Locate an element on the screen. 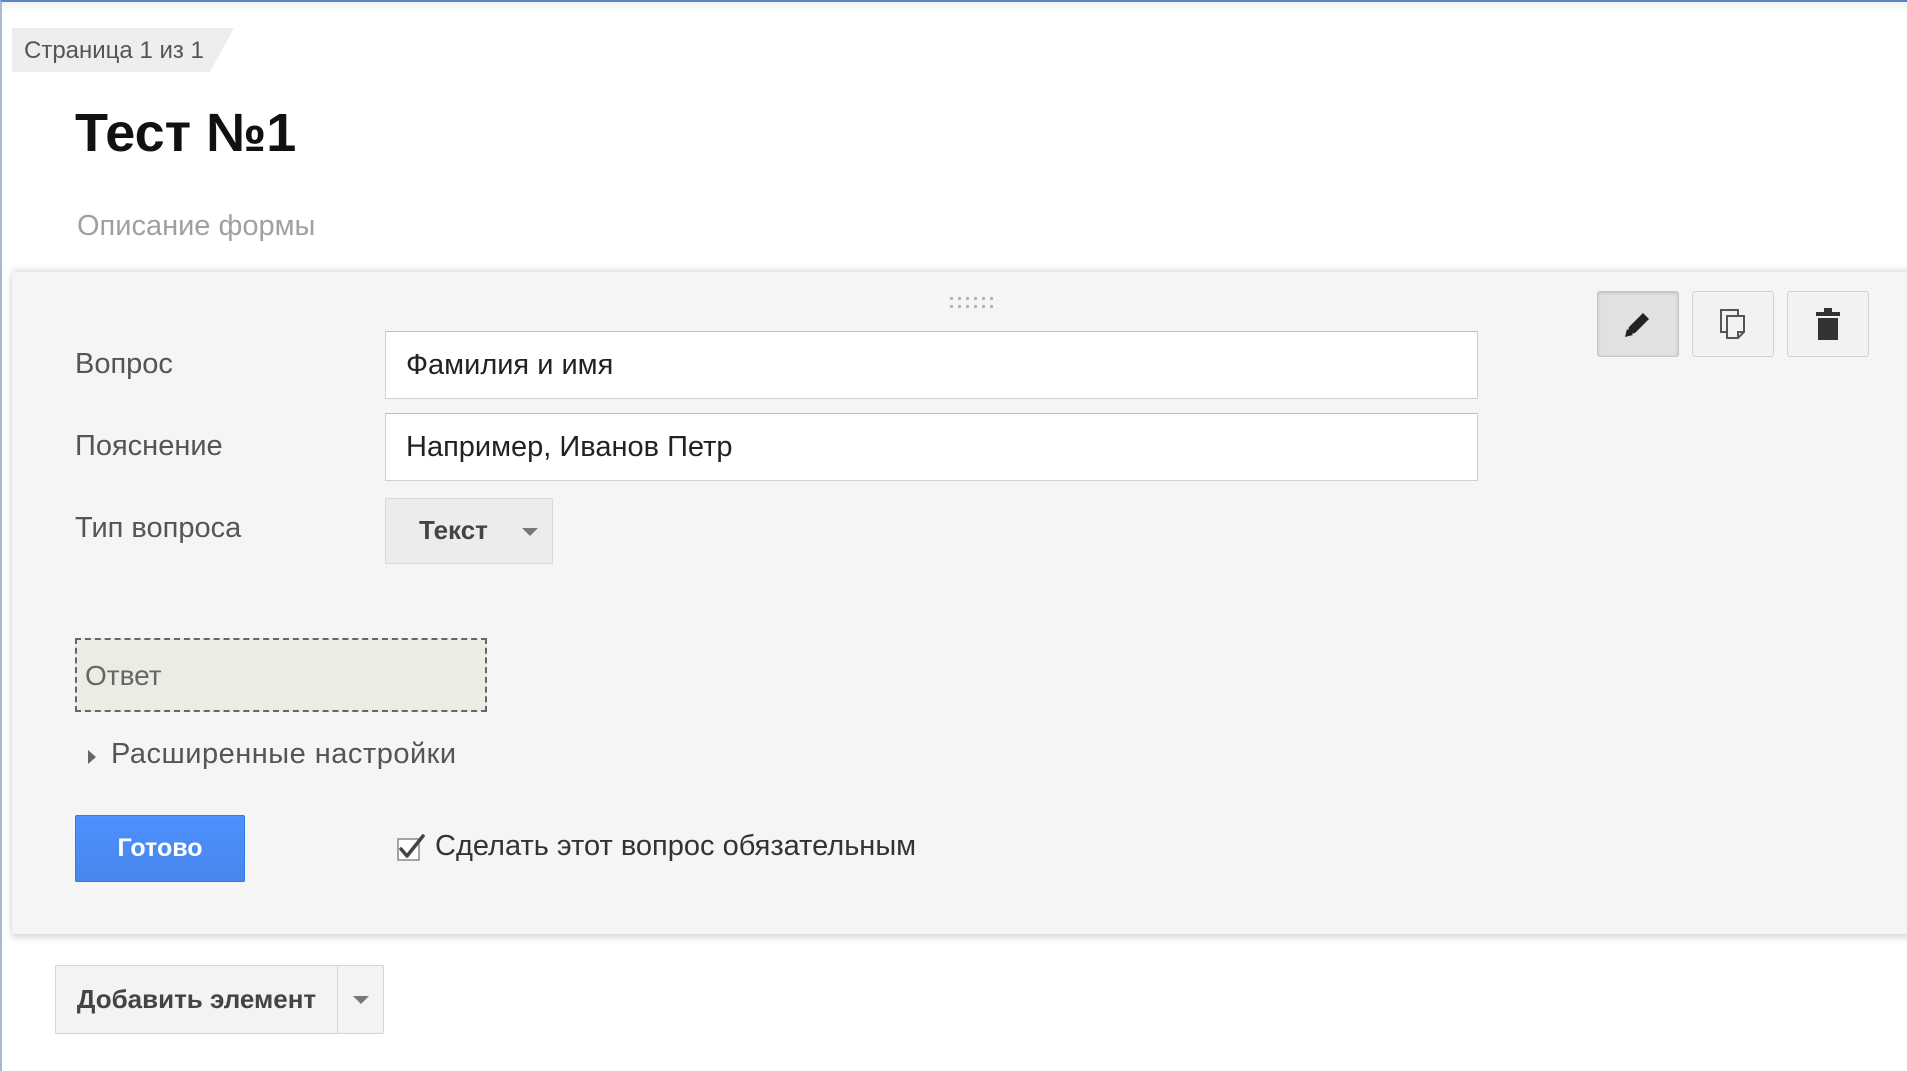 The height and width of the screenshot is (1071, 1907). done-button: Готово is located at coordinates (160, 848).